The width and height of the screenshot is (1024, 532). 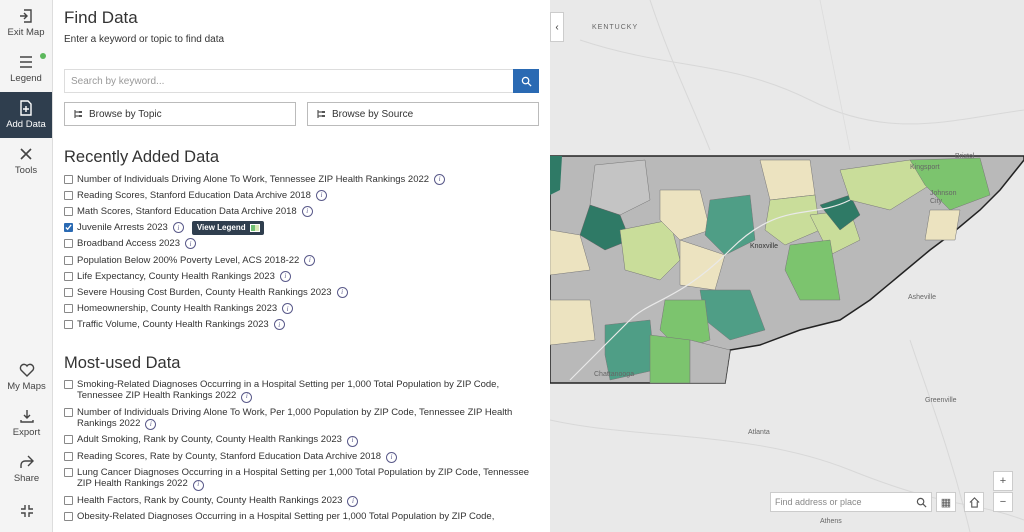 What do you see at coordinates (1003, 481) in the screenshot?
I see `zoom-in-button: +` at bounding box center [1003, 481].